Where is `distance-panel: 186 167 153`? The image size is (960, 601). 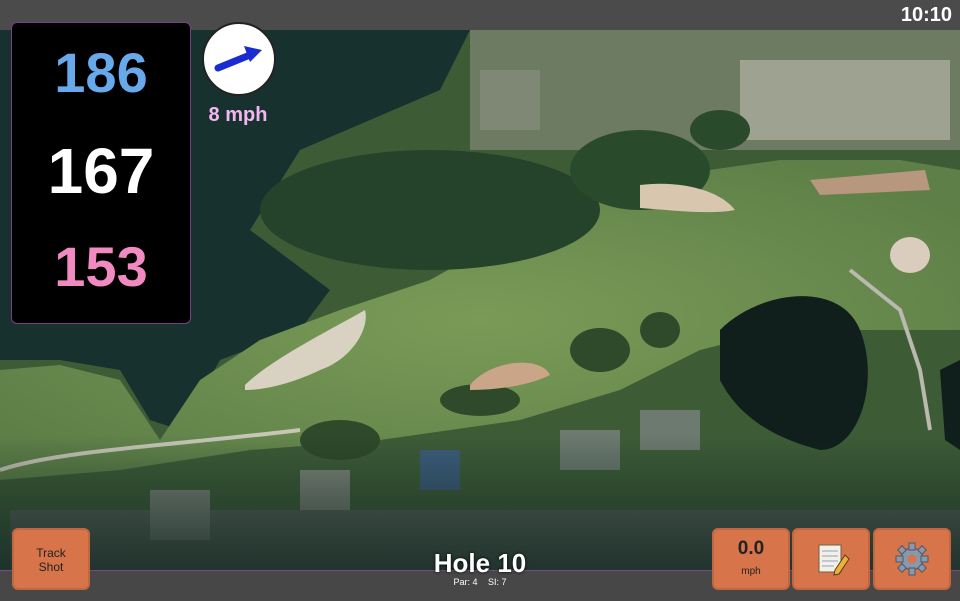 distance-panel: 186 167 153 is located at coordinates (101, 173).